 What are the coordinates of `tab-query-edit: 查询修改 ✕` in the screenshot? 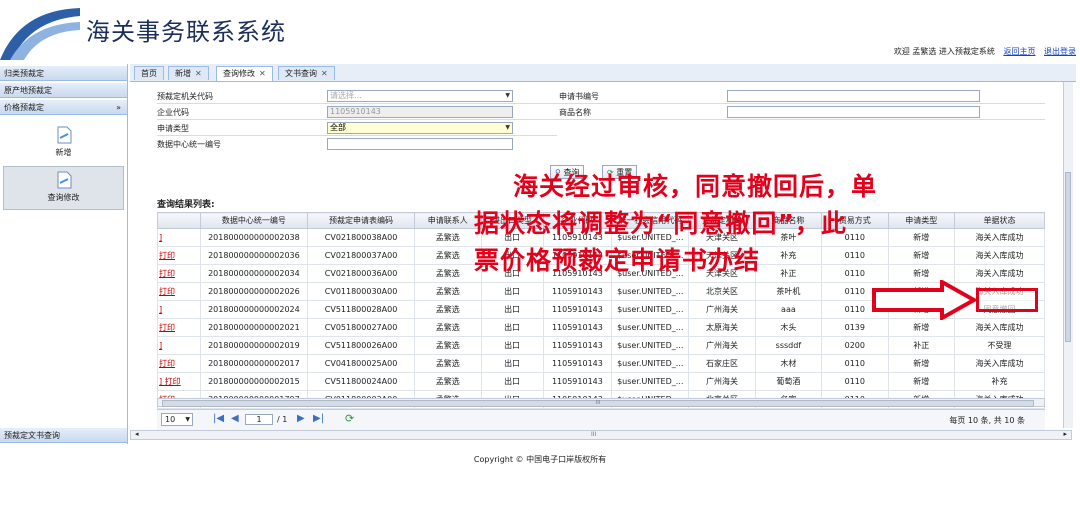 It's located at (244, 73).